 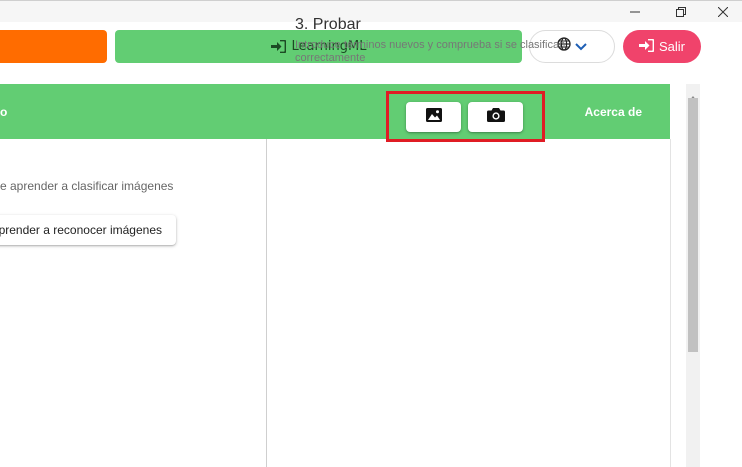 What do you see at coordinates (3, 112) in the screenshot?
I see `header-left-fragment: o` at bounding box center [3, 112].